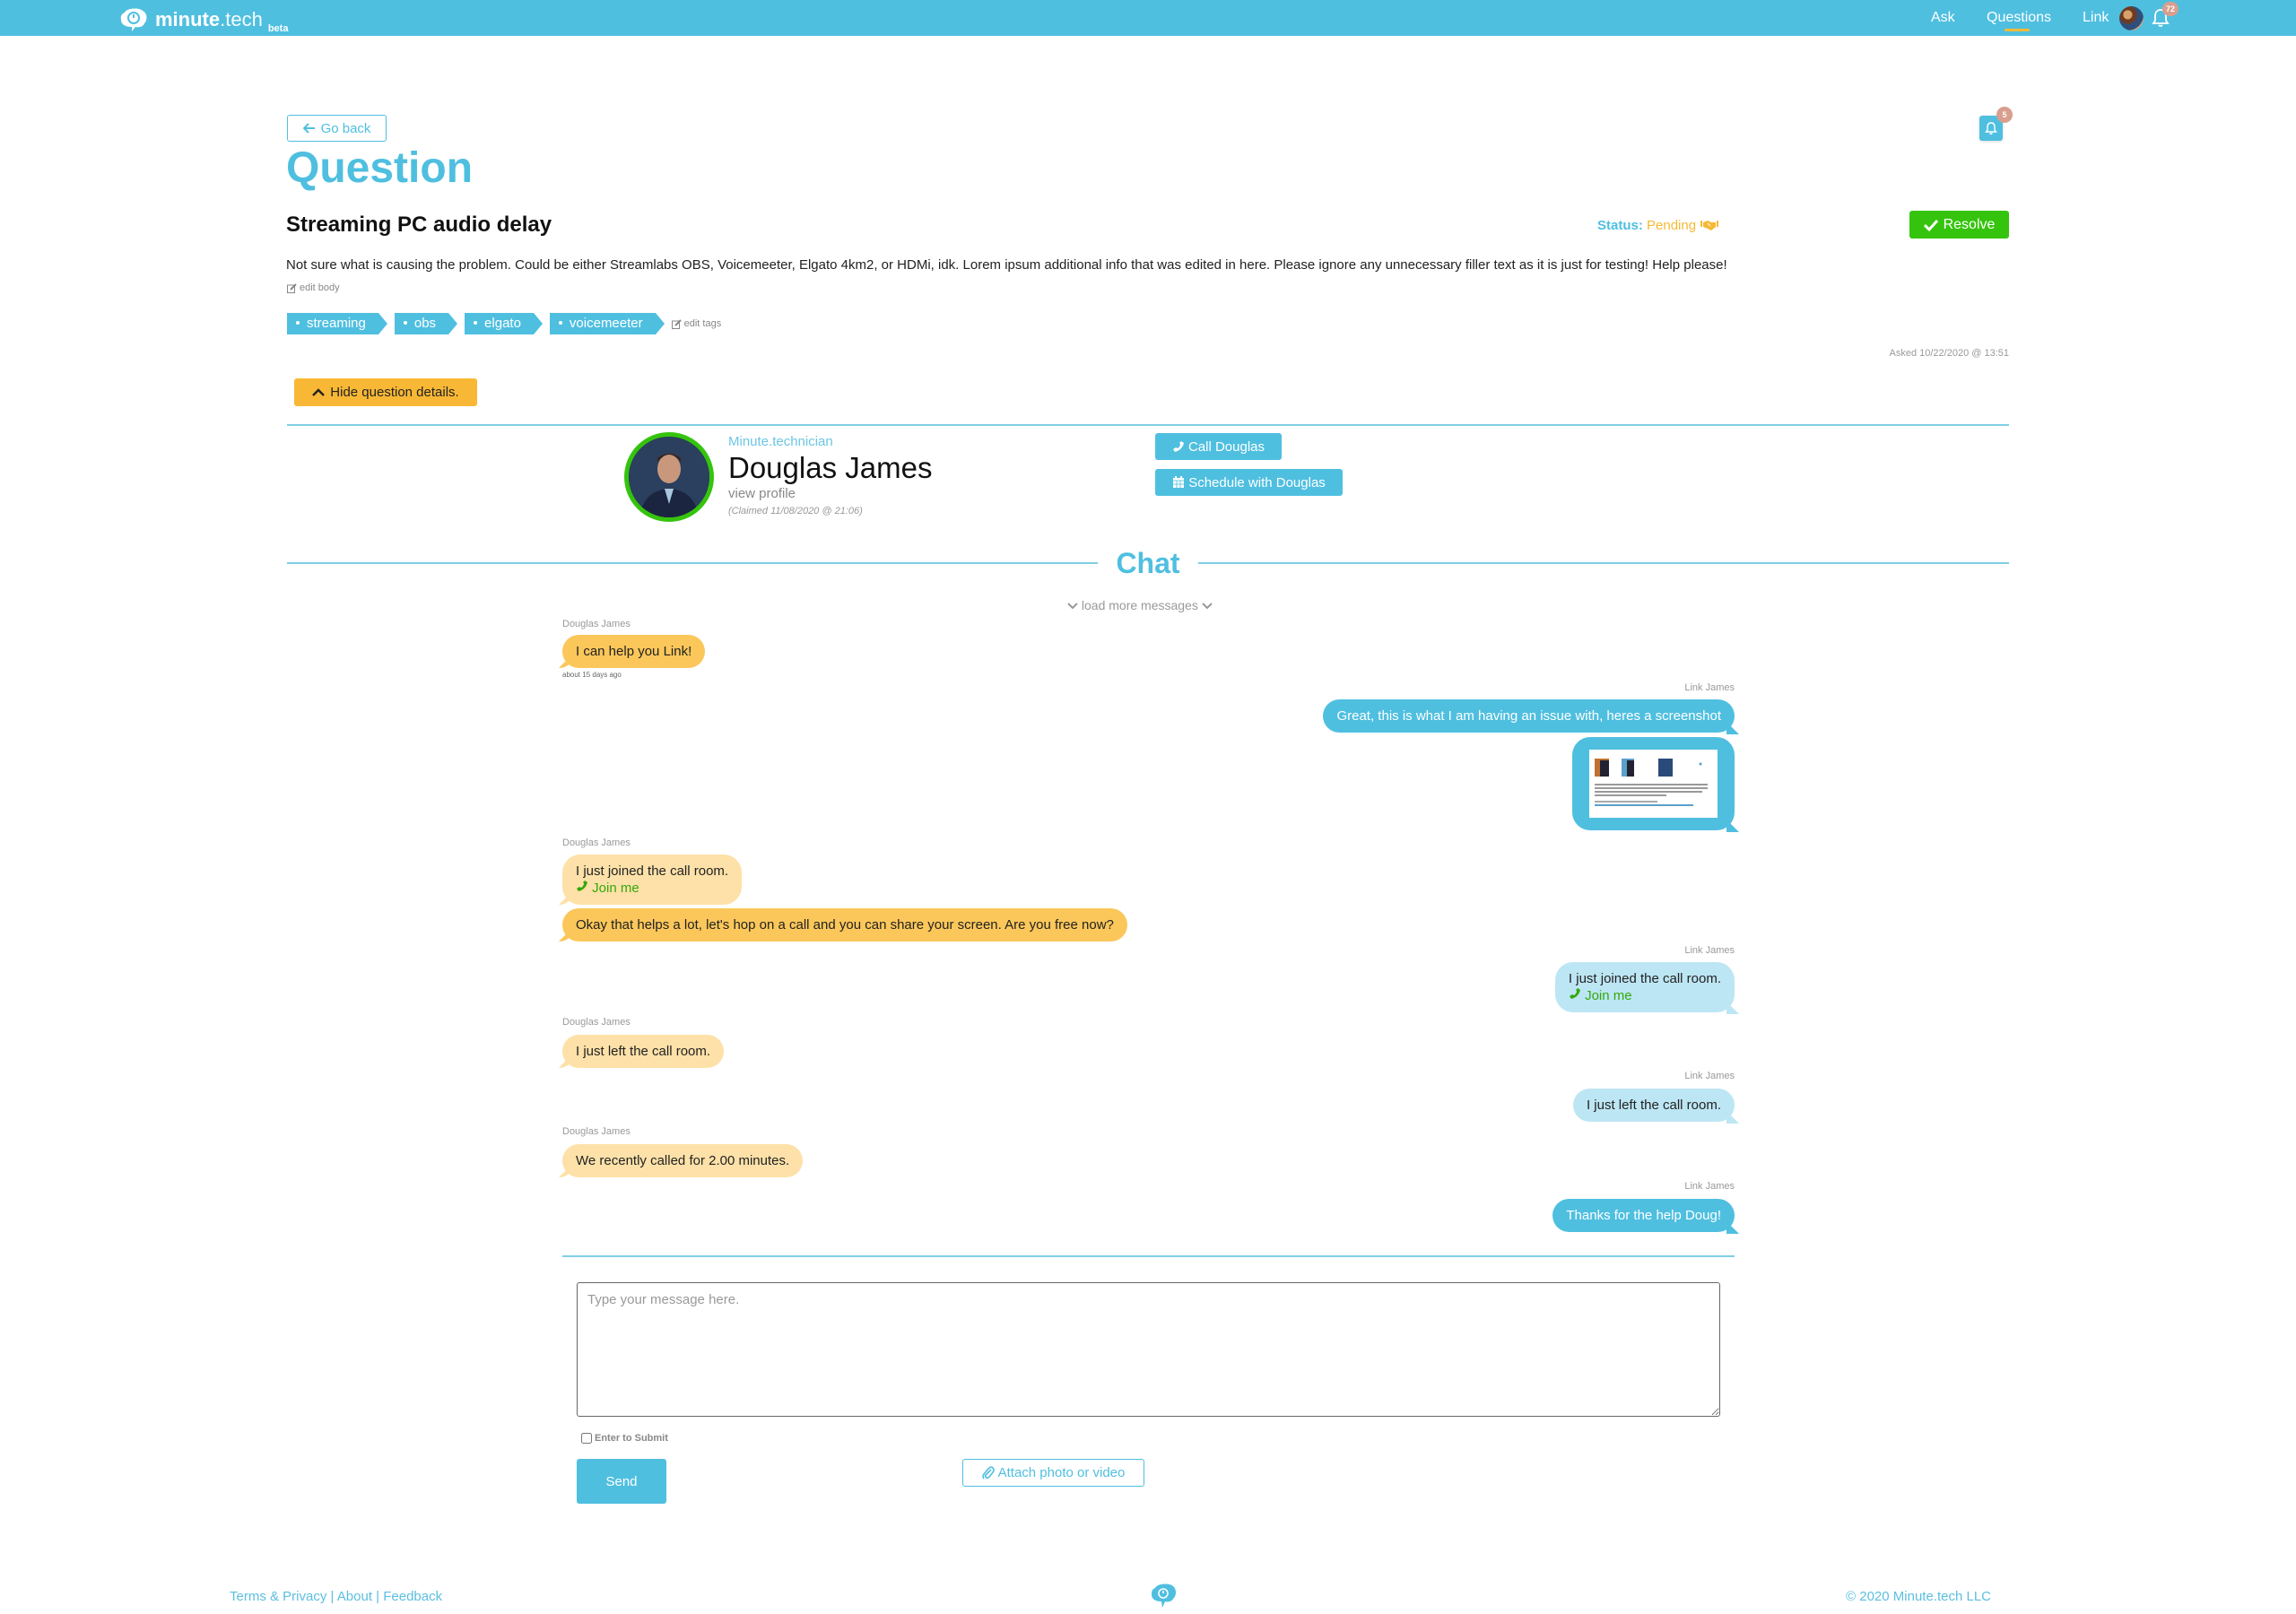  What do you see at coordinates (634, 651) in the screenshot?
I see `chat-message: I can help you Link!` at bounding box center [634, 651].